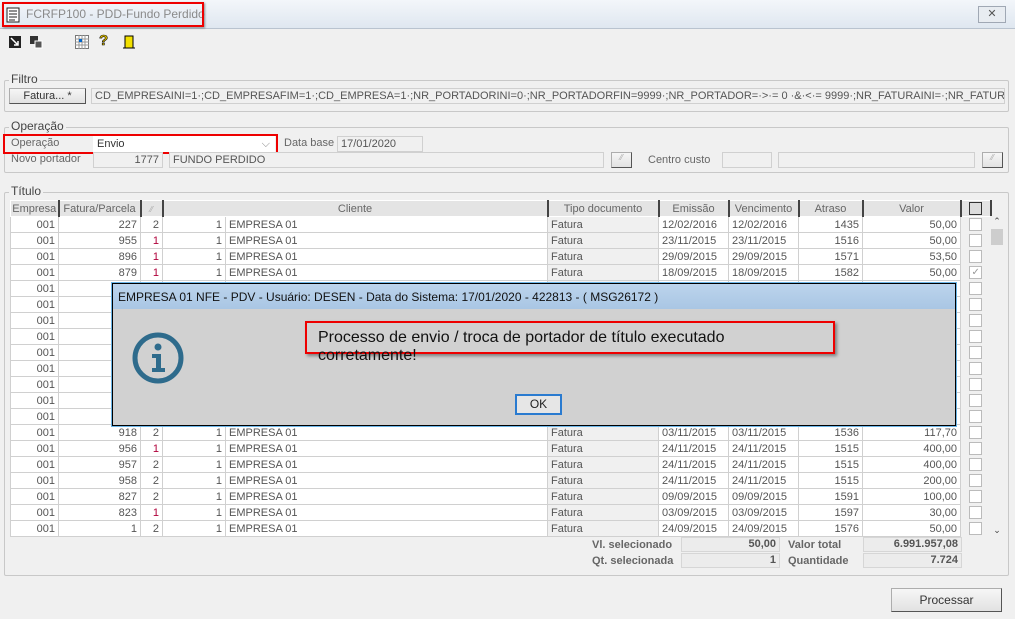 The width and height of the screenshot is (1015, 619). I want to click on cell-valor: 30,00, so click(911, 512).